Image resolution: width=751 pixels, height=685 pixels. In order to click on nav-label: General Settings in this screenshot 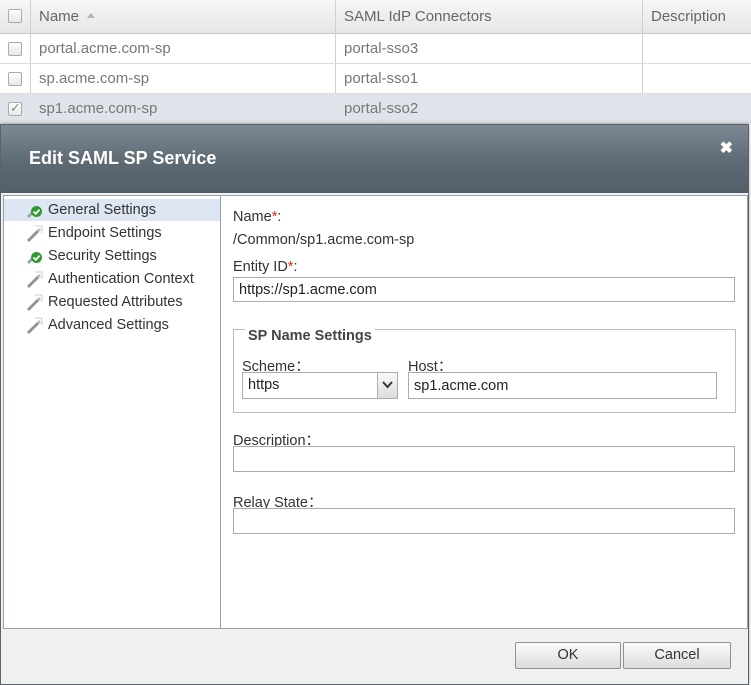, I will do `click(102, 210)`.